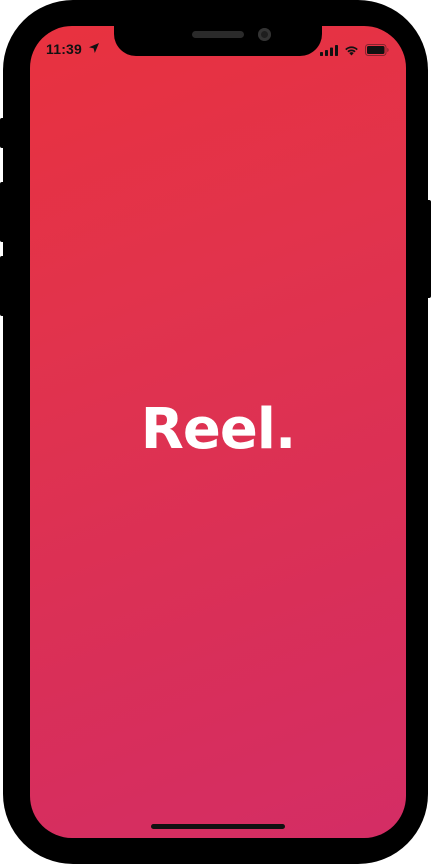 This screenshot has width=431, height=864. Describe the element at coordinates (351, 51) in the screenshot. I see `wifi-icon` at that location.